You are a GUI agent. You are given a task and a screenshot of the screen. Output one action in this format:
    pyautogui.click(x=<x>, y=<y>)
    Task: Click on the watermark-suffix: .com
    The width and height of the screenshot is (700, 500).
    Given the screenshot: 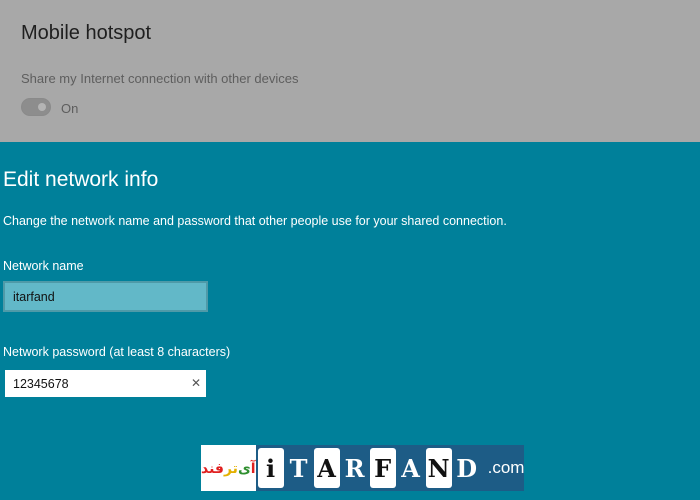 What is the action you would take?
    pyautogui.click(x=506, y=467)
    